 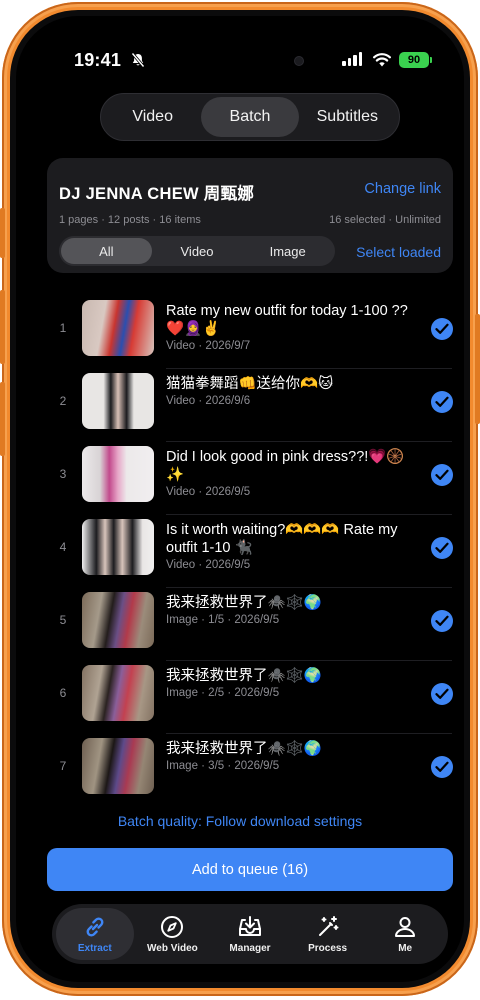 I want to click on type-filter: All Video Image, so click(x=197, y=251).